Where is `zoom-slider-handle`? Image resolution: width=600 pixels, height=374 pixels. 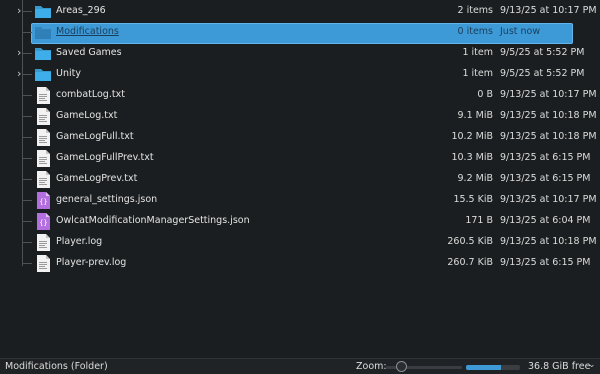
zoom-slider-handle is located at coordinates (401, 366).